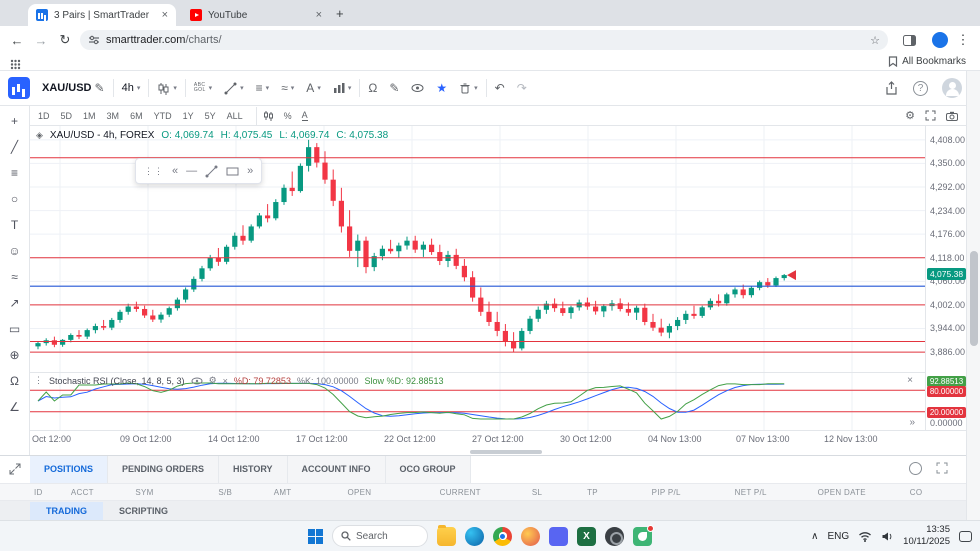 This screenshot has width=980, height=551. Describe the element at coordinates (915, 468) in the screenshot. I see `record-icon` at that location.